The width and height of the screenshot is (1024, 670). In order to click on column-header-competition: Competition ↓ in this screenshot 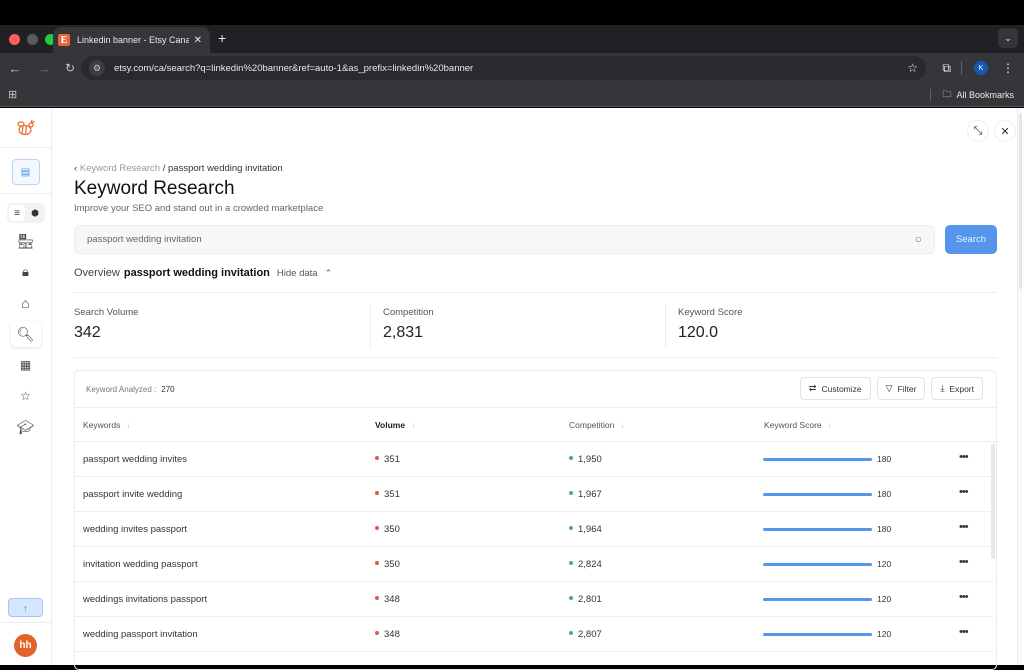, I will do `click(597, 425)`.